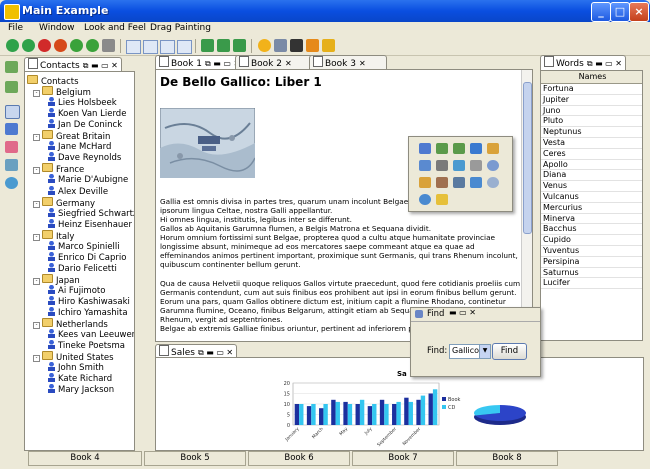  Describe the element at coordinates (591, 273) in the screenshot. I see `table-row: Saturnus` at that location.